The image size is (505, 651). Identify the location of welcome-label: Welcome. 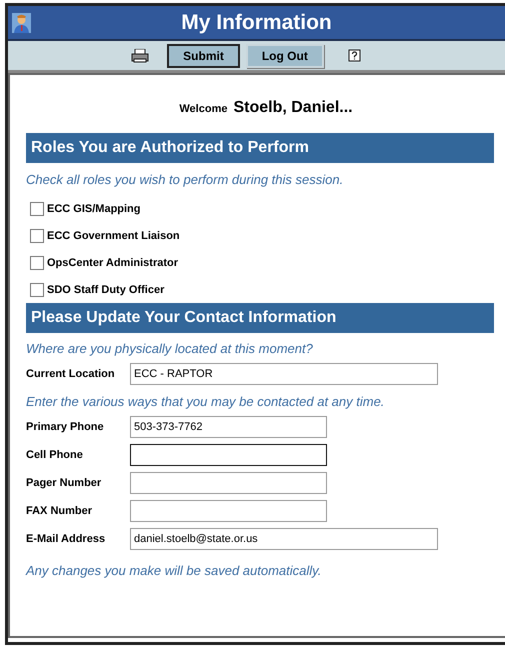
(203, 109).